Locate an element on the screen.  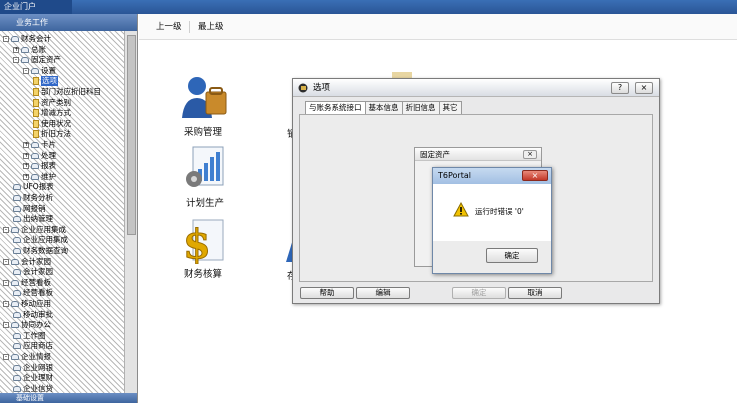
tree-item: 移动审批 is located at coordinates (33, 315).